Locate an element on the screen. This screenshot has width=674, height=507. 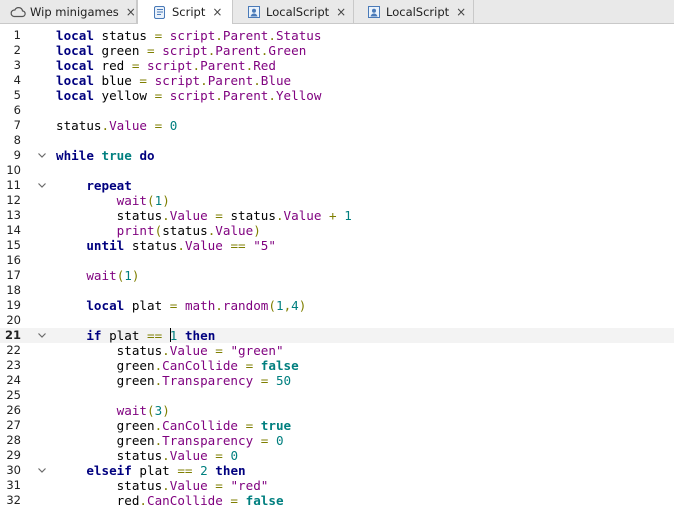
token-id: CanCollide is located at coordinates (200, 365).